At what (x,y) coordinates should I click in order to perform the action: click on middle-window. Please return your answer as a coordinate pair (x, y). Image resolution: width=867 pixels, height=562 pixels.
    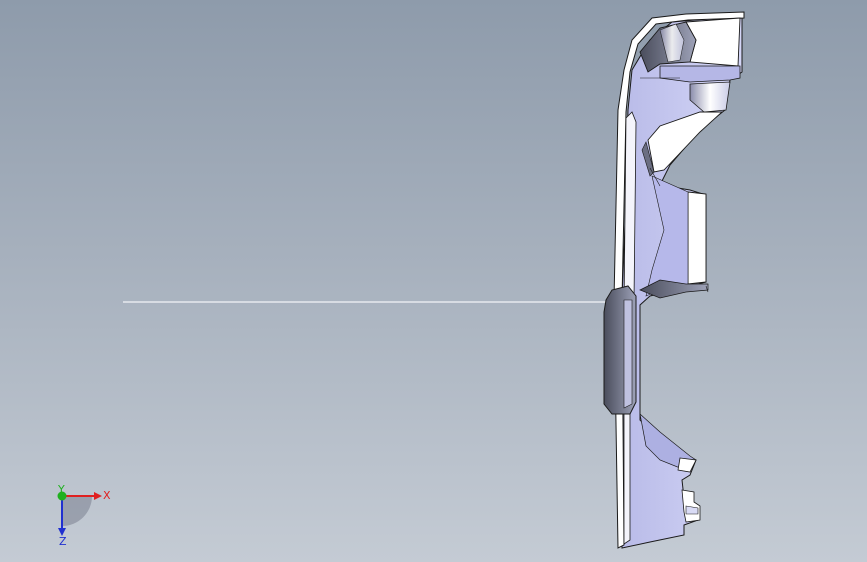
    Looking at the image, I should click on (697, 238).